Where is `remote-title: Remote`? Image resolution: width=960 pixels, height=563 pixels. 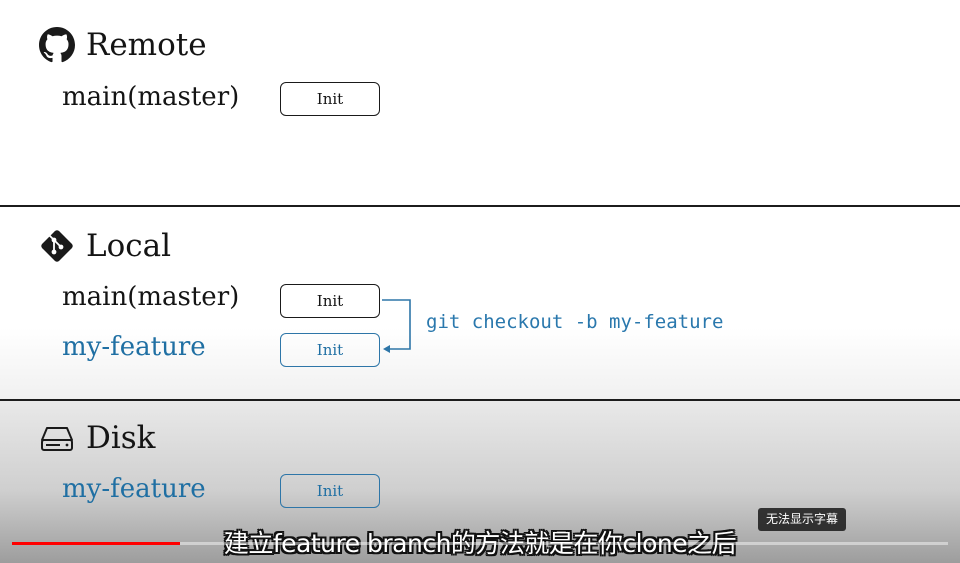
remote-title: Remote is located at coordinates (146, 45).